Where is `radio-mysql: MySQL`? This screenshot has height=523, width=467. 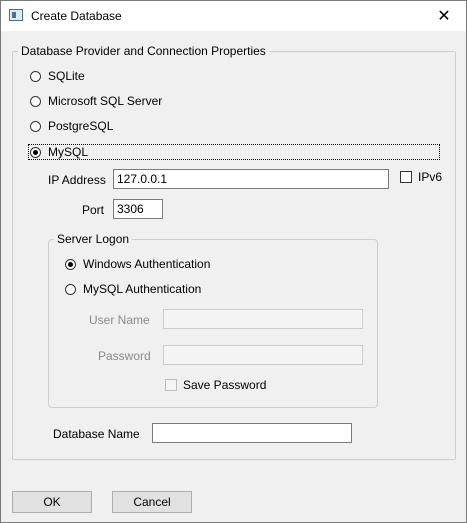
radio-mysql: MySQL is located at coordinates (59, 152).